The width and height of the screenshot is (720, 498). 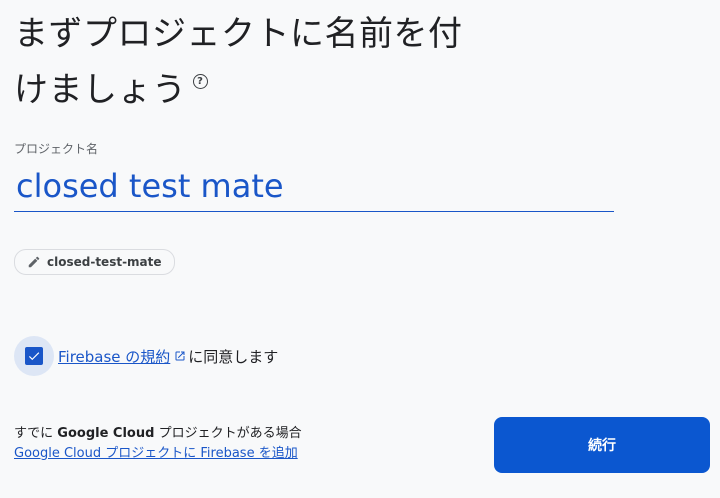 I want to click on pencil-icon, so click(x=34, y=262).